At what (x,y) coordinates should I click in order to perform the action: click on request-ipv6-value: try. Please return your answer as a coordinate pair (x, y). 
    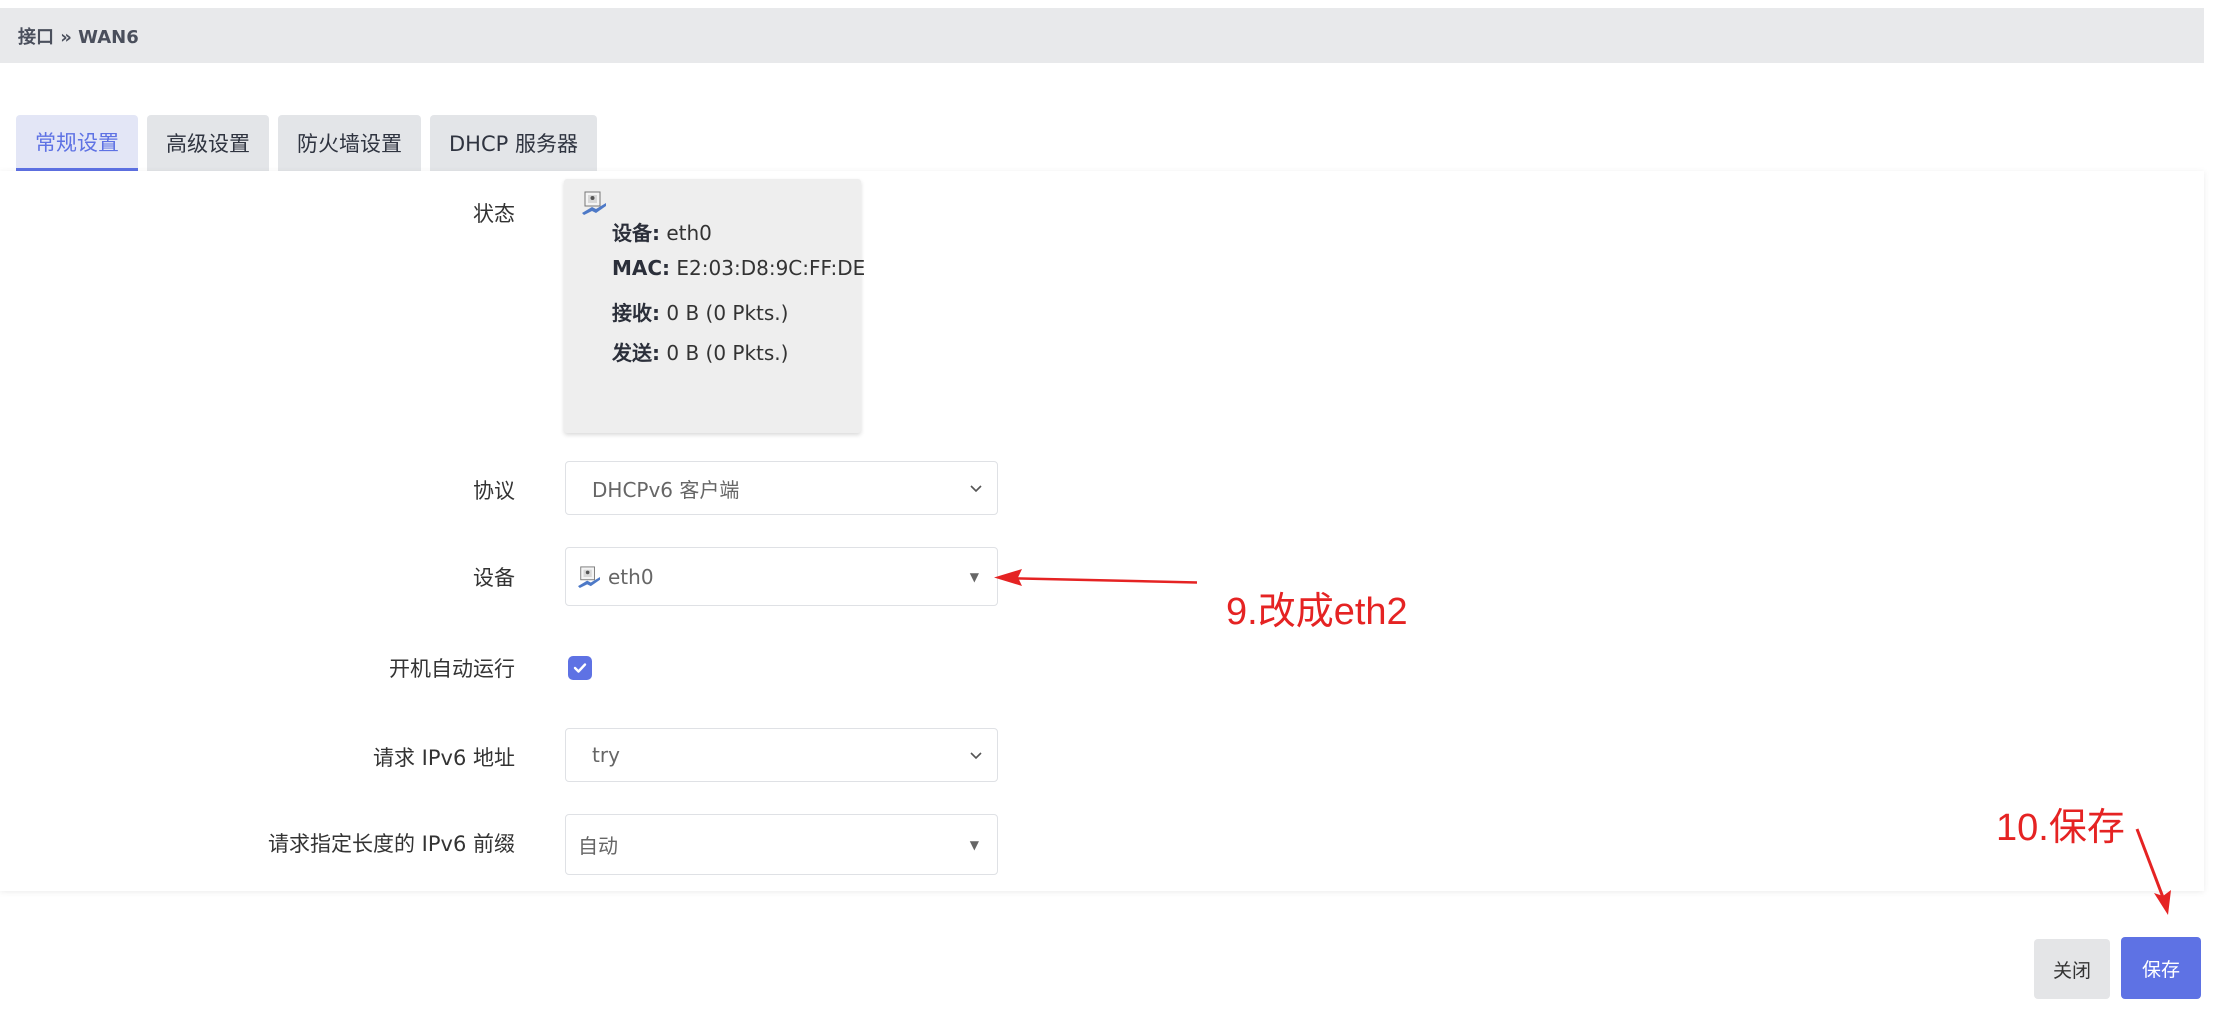
    Looking at the image, I should click on (606, 755).